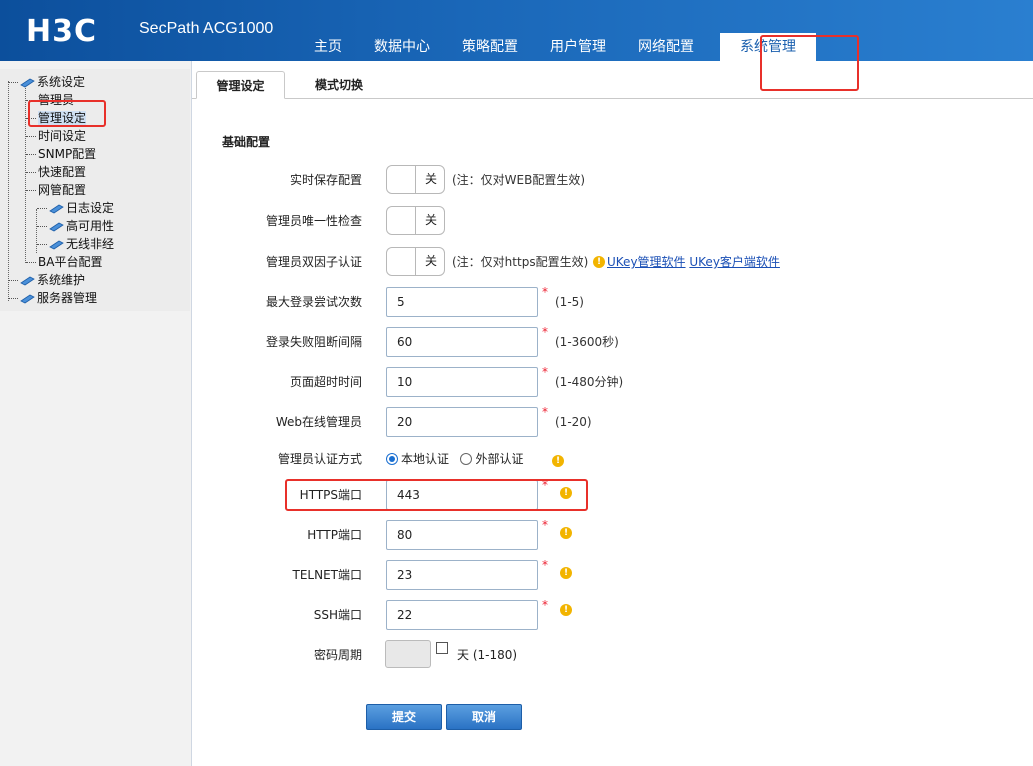  I want to click on row-unique-check: 管理员唯一性检查 关, so click(612, 221).